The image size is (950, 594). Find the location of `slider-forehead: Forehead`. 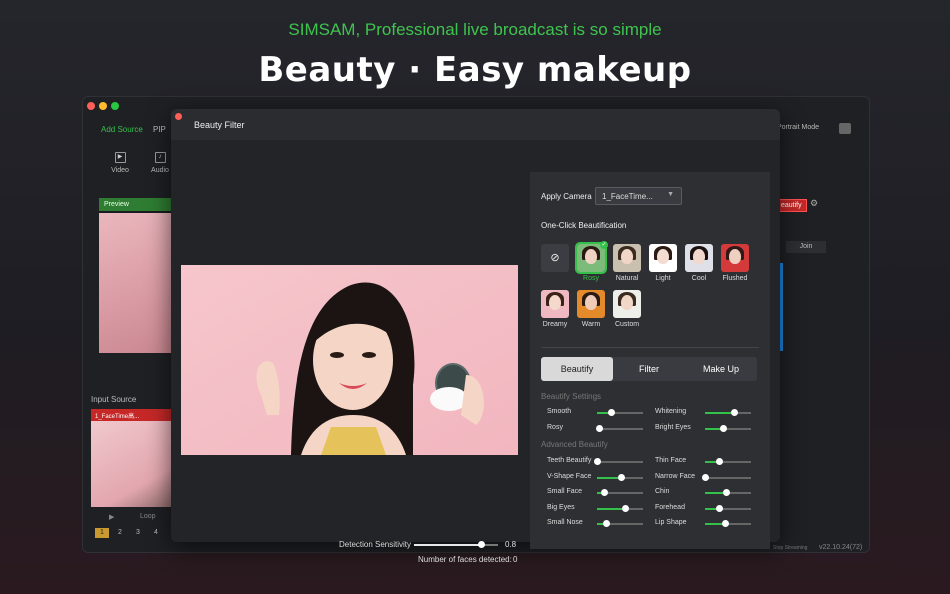

slider-forehead: Forehead is located at coordinates (707, 509).